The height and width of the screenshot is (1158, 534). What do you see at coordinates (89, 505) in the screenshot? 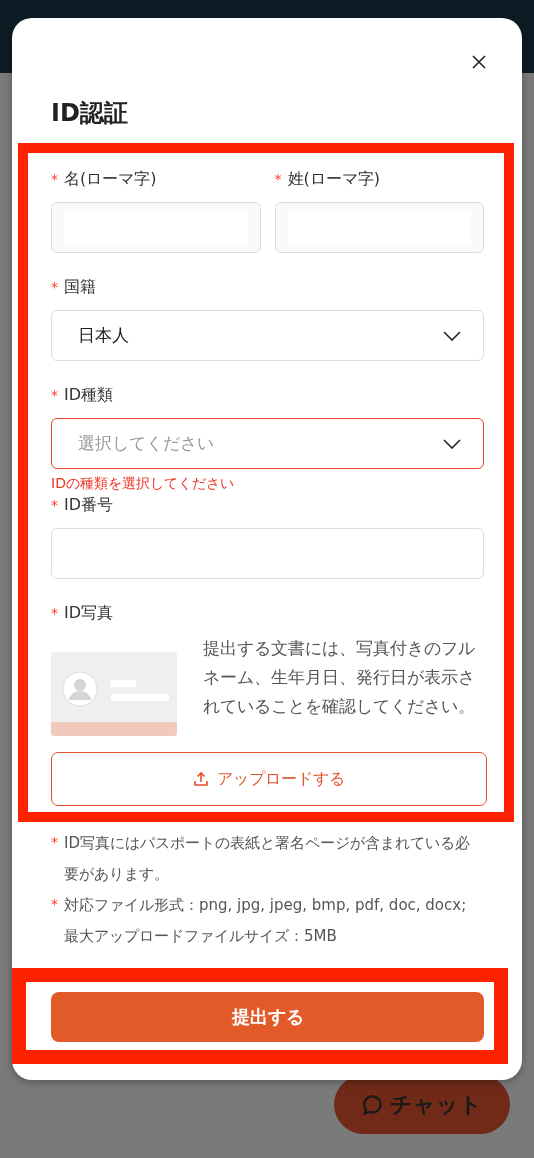
I see `field-label: ID番号` at bounding box center [89, 505].